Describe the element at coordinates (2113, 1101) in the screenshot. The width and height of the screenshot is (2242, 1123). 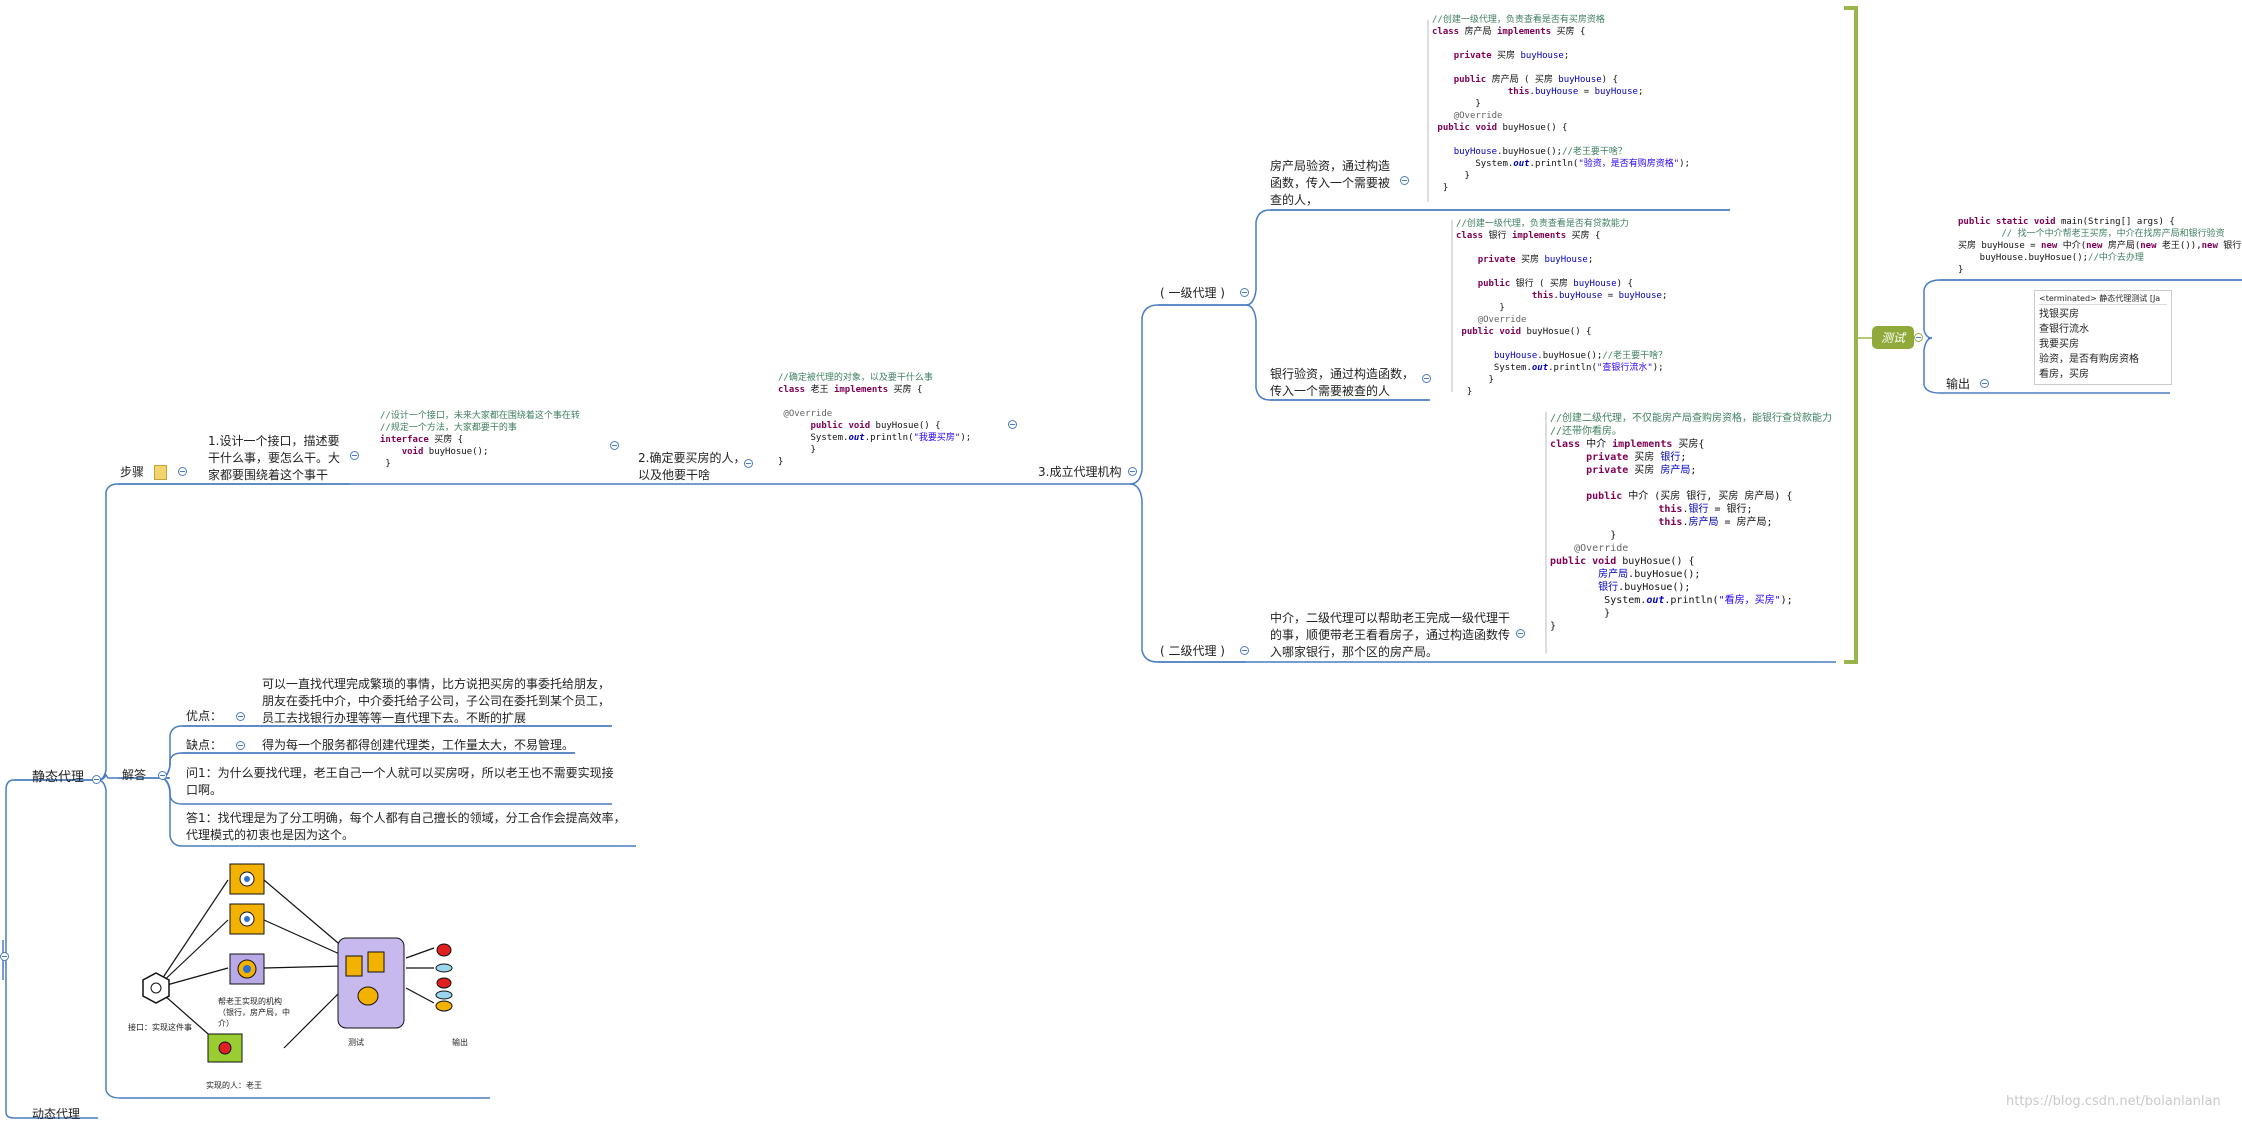
I see `watermark: https://blog.csdn.net/bolanlanlan` at that location.